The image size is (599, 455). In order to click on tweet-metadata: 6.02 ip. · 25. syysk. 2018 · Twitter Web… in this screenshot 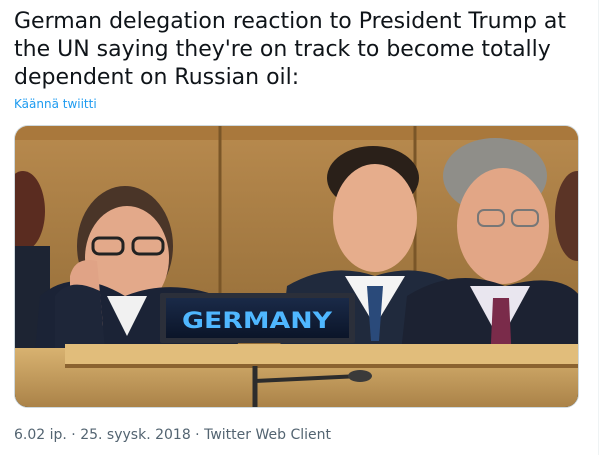, I will do `click(172, 435)`.